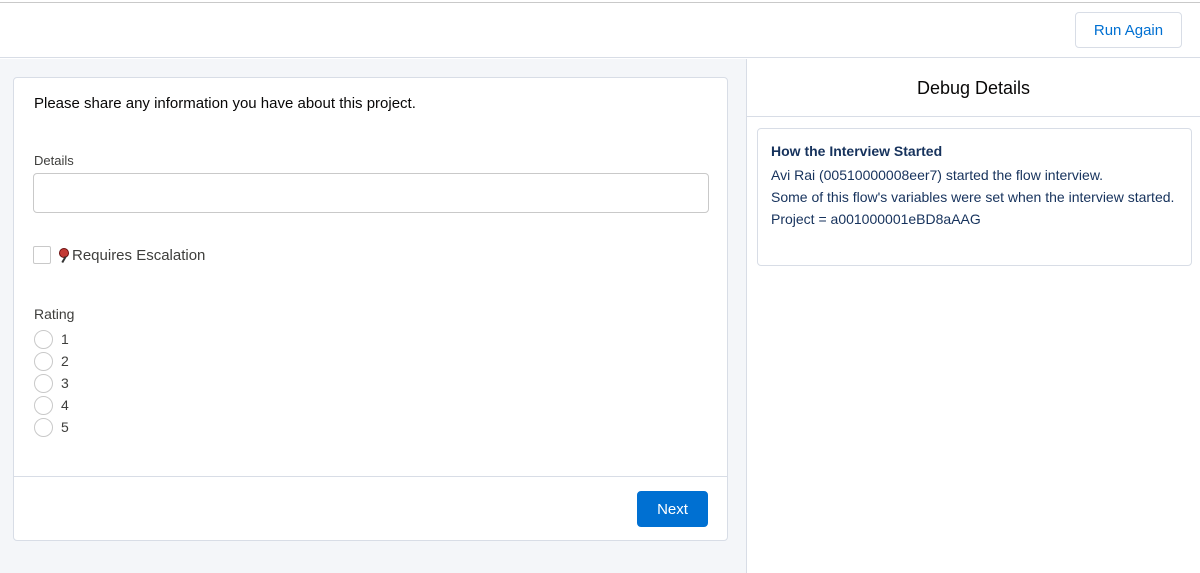 This screenshot has height=573, width=1200. What do you see at coordinates (973, 116) in the screenshot?
I see `debug-title-divider` at bounding box center [973, 116].